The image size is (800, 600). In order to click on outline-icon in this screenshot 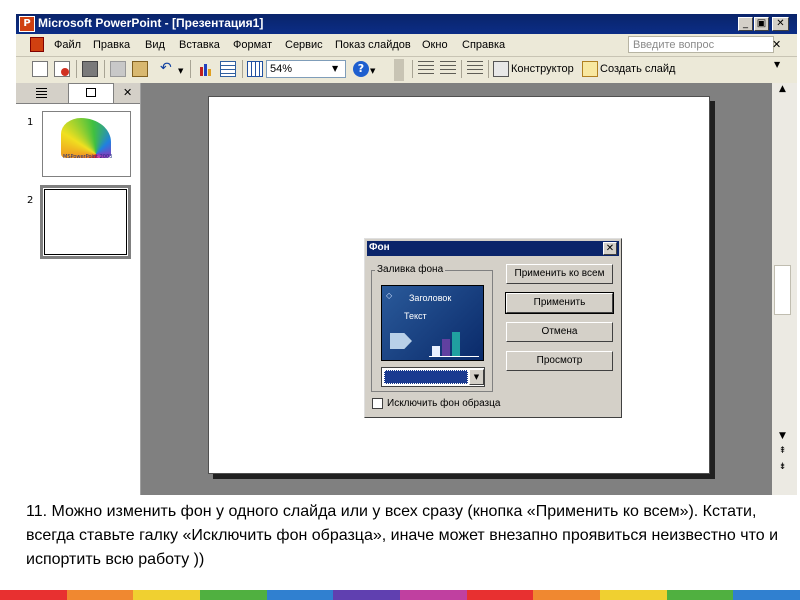, I will do `click(41, 93)`.